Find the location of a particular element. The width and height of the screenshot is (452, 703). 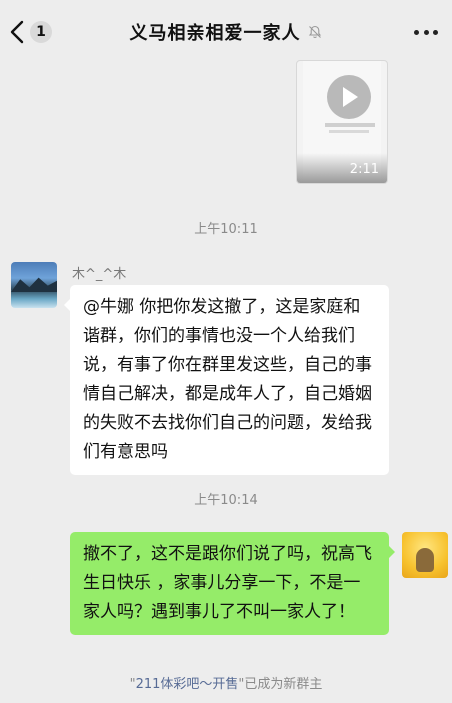

video-message: 2:11 is located at coordinates (342, 122).